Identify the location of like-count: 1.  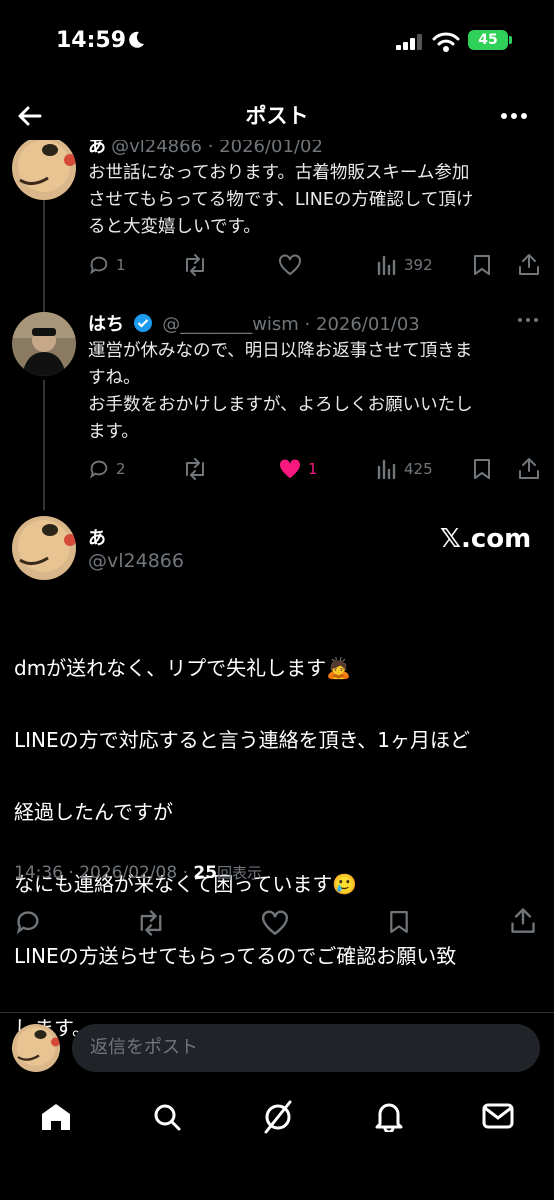
(313, 469).